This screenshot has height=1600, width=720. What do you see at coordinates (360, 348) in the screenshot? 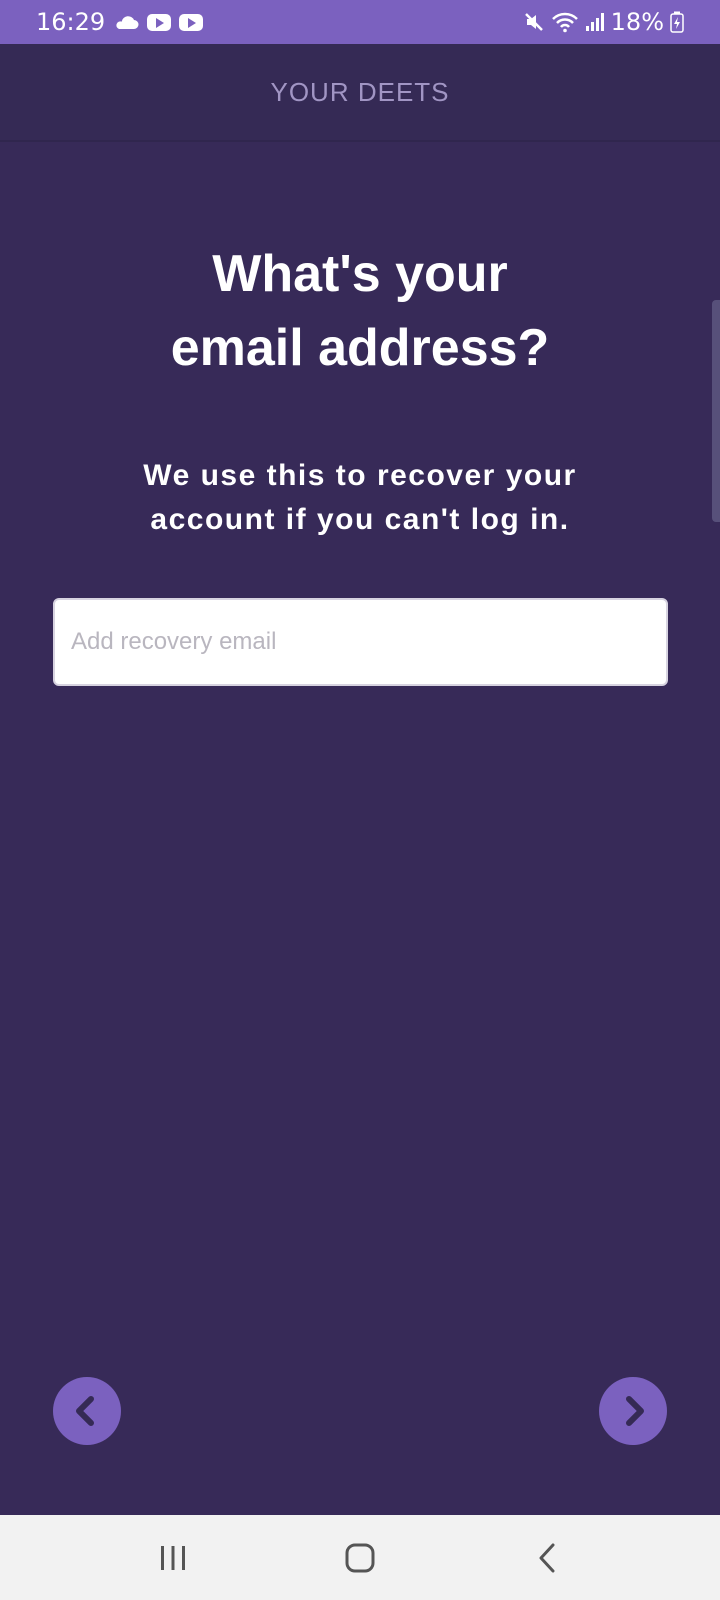
I see `question-line-2: email address?` at bounding box center [360, 348].